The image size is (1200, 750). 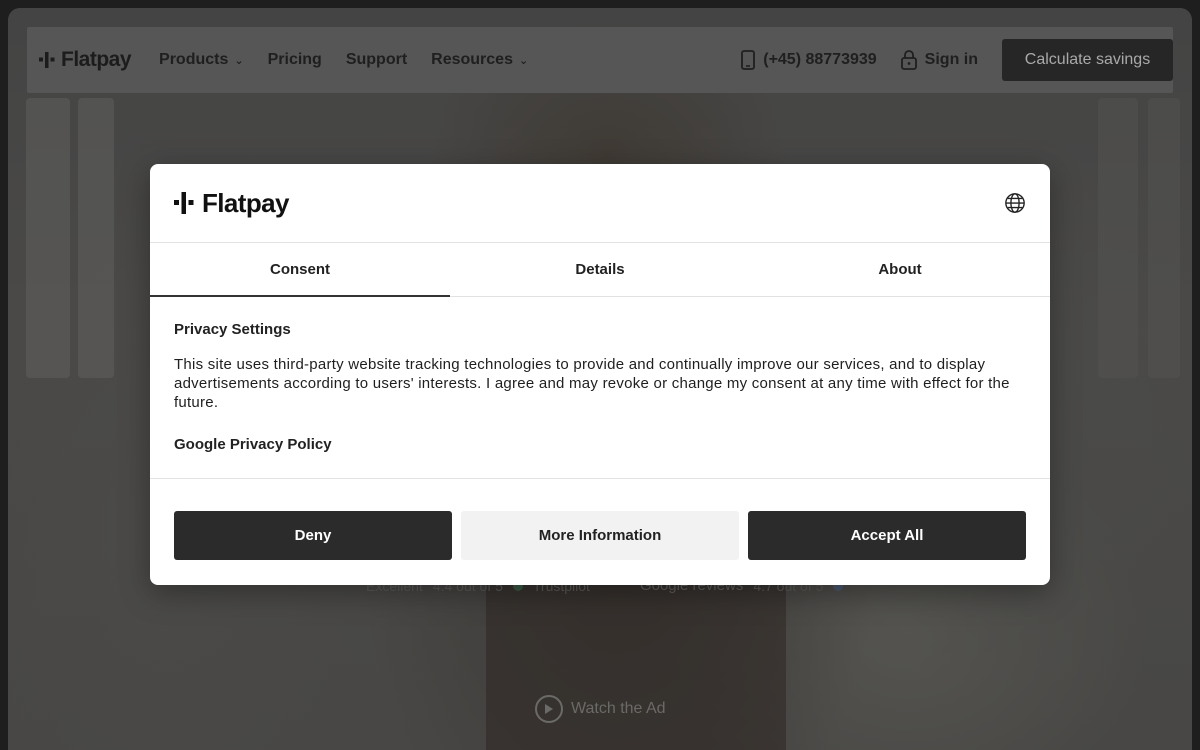 I want to click on calculate-savings-button: Calculate savings, so click(x=1087, y=60).